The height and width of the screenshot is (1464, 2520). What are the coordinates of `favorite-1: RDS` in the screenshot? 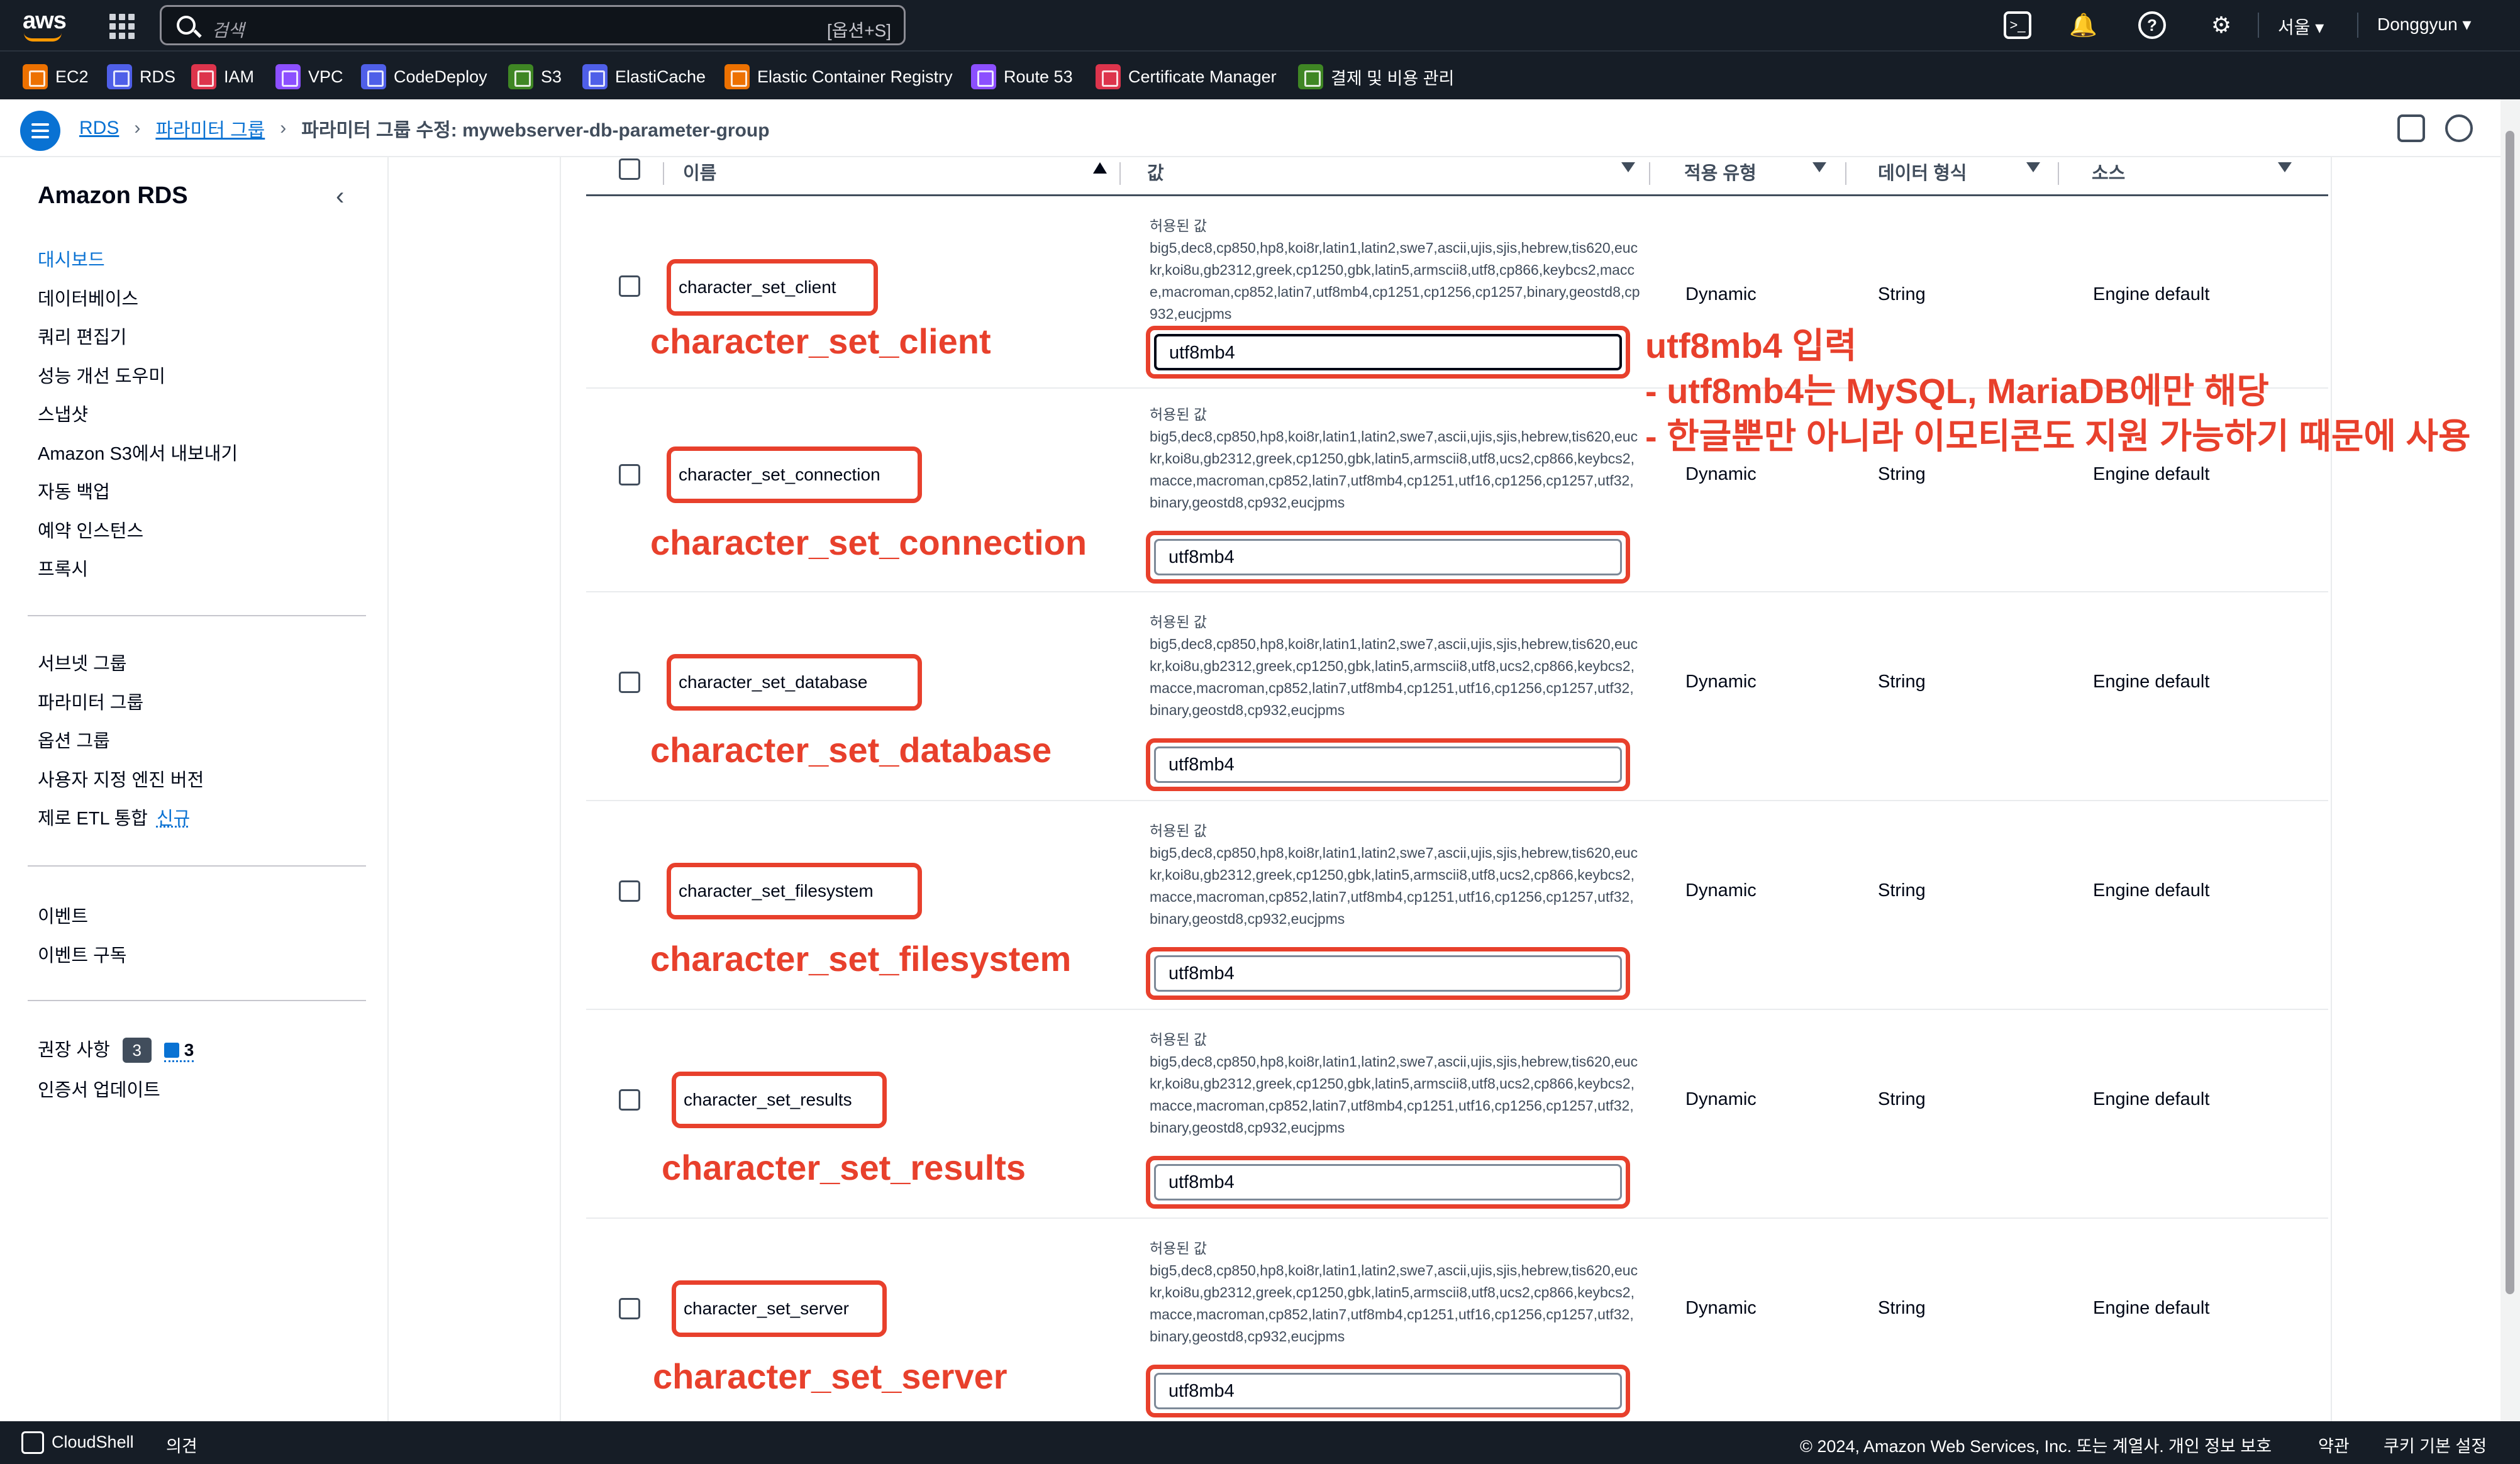 It's located at (141, 76).